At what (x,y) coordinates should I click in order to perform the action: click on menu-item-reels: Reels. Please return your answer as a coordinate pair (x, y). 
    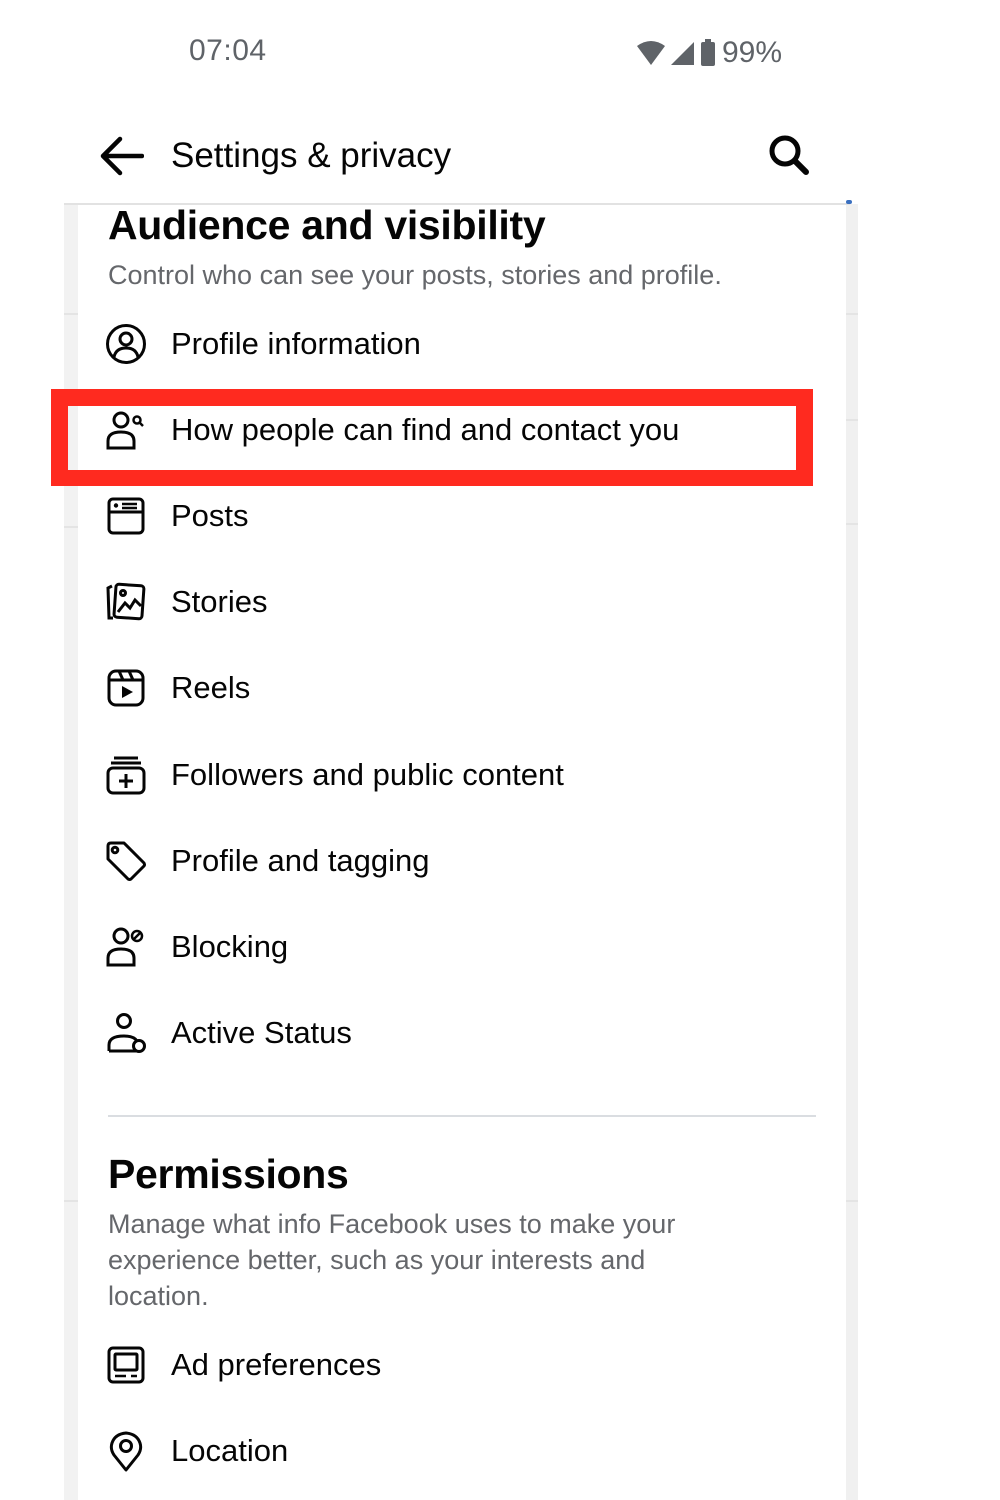
    Looking at the image, I should click on (460, 688).